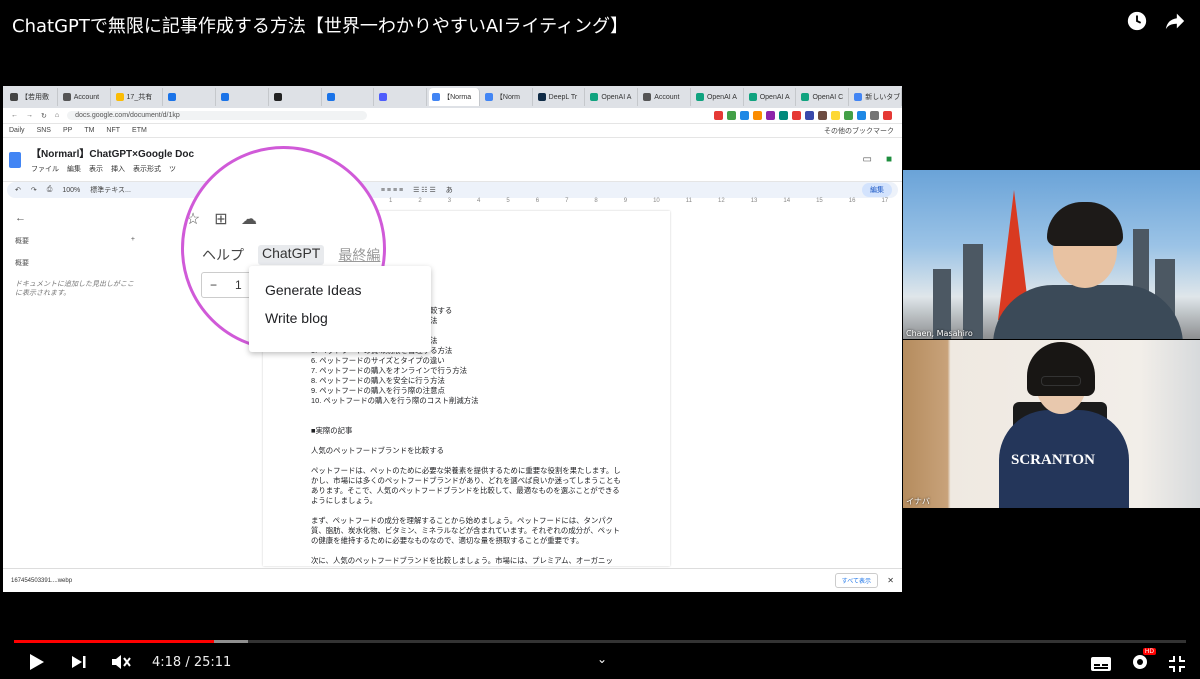 The width and height of the screenshot is (1200, 679). Describe the element at coordinates (689, 201) in the screenshot. I see `ruler-tick: 11` at that location.